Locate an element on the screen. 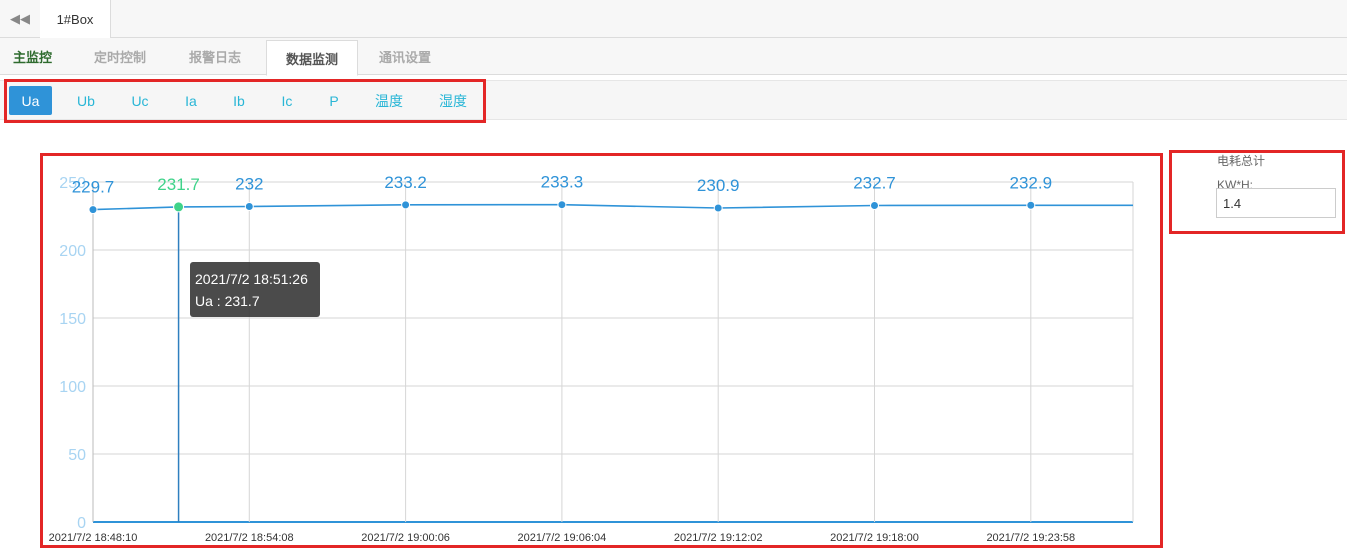 The image size is (1347, 551). annotation-frame-energy is located at coordinates (1257, 192).